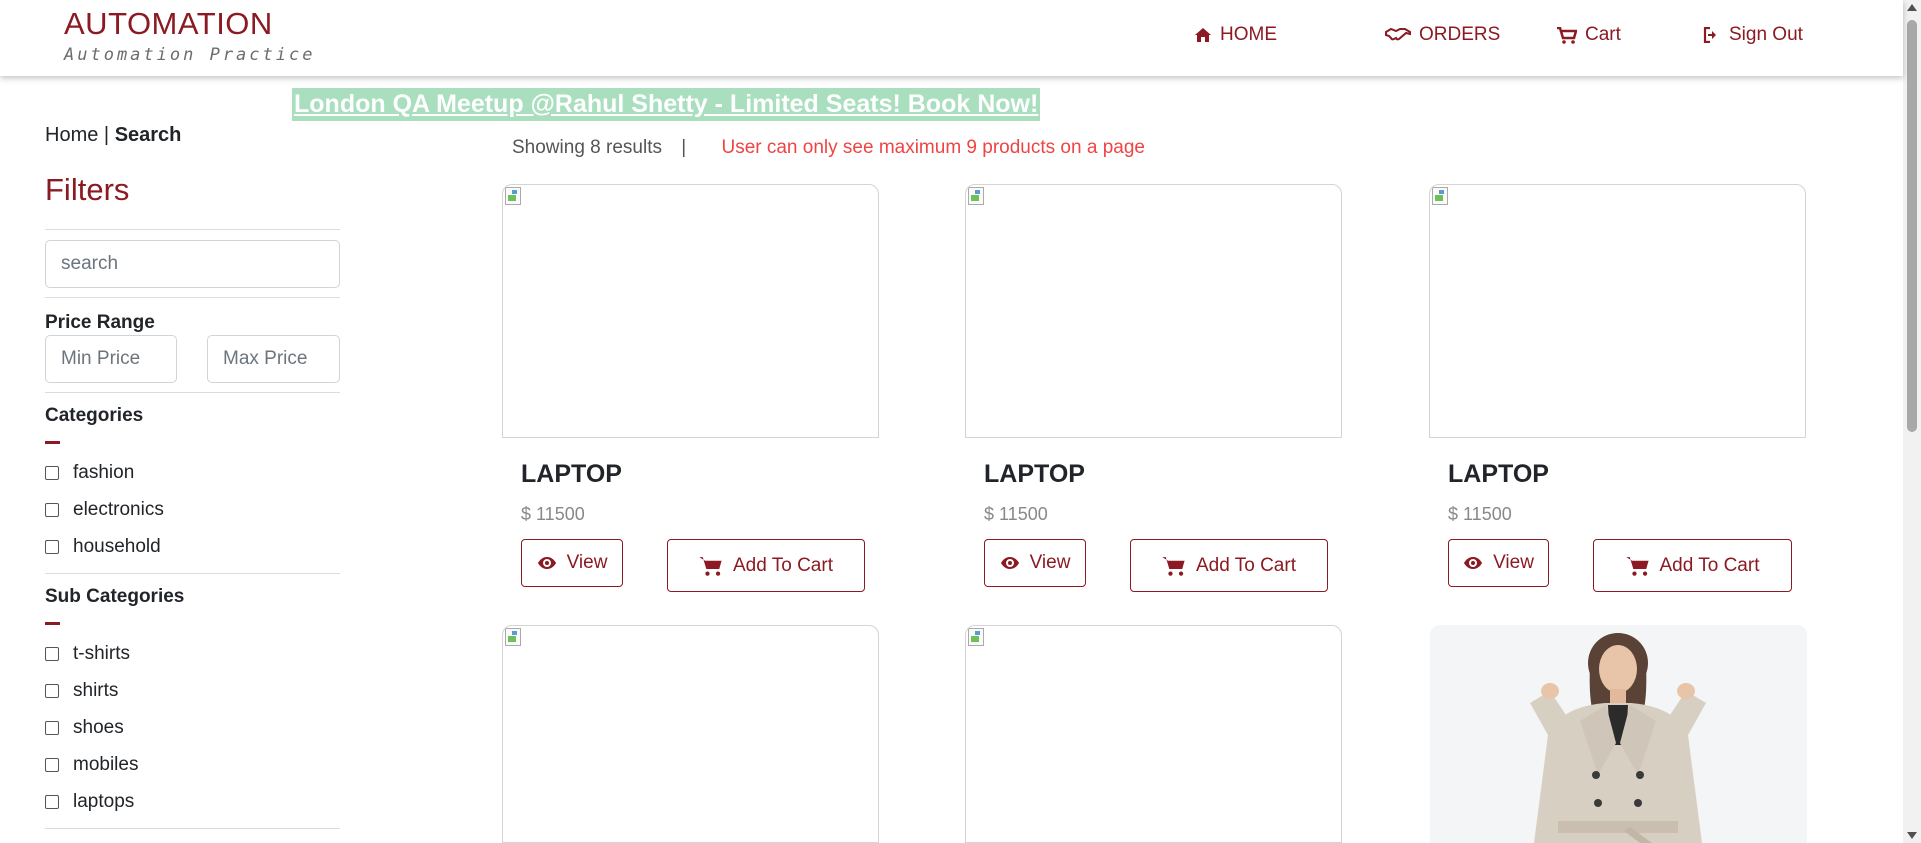 The width and height of the screenshot is (1921, 843). I want to click on subcategory-t-shirts: t-shirts, so click(87, 654).